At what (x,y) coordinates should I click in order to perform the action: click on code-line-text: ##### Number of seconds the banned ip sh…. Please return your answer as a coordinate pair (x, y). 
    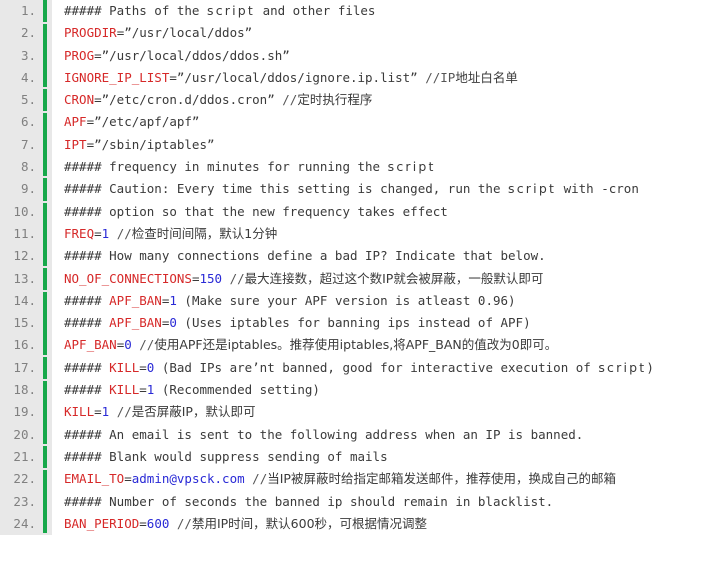
    Looking at the image, I should click on (376, 501).